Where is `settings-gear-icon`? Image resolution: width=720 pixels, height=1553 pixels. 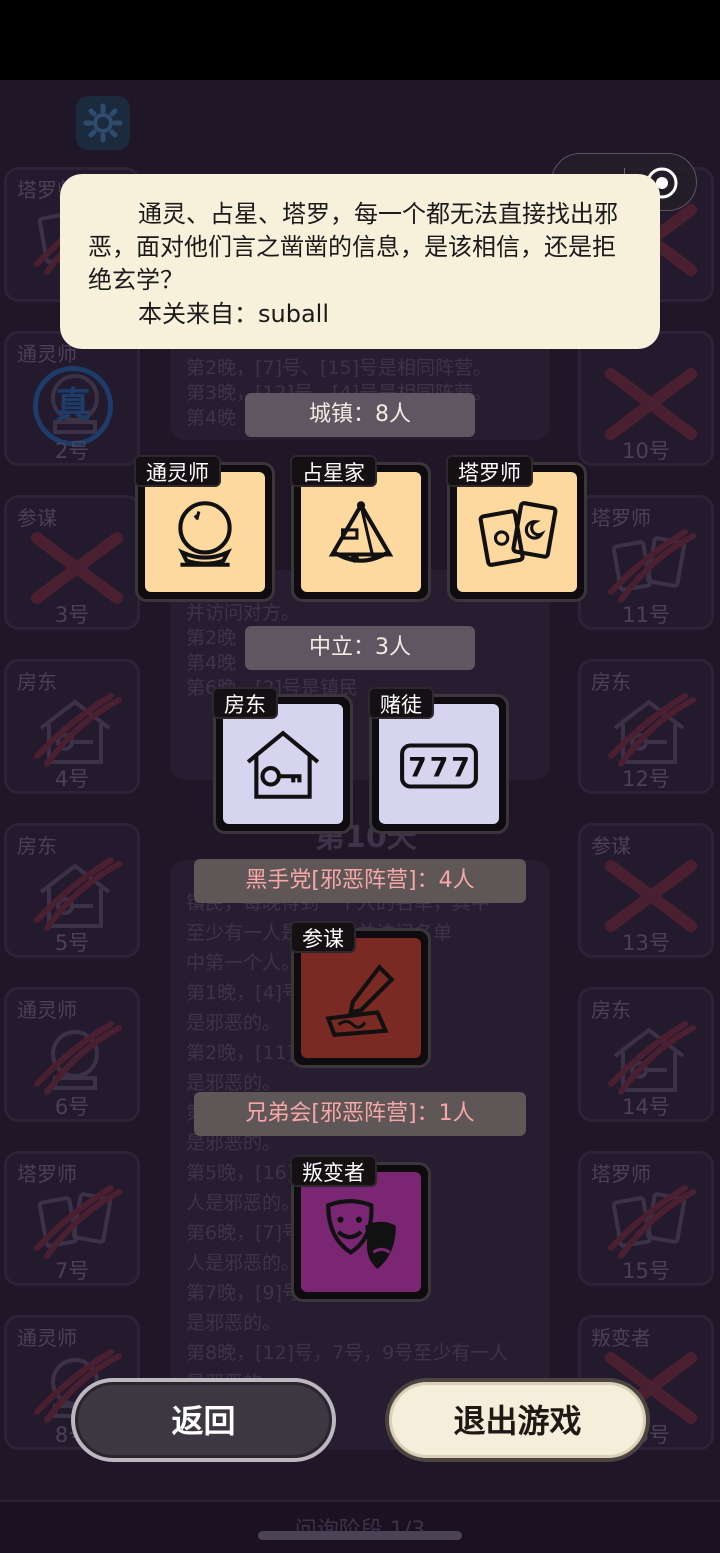
settings-gear-icon is located at coordinates (103, 123).